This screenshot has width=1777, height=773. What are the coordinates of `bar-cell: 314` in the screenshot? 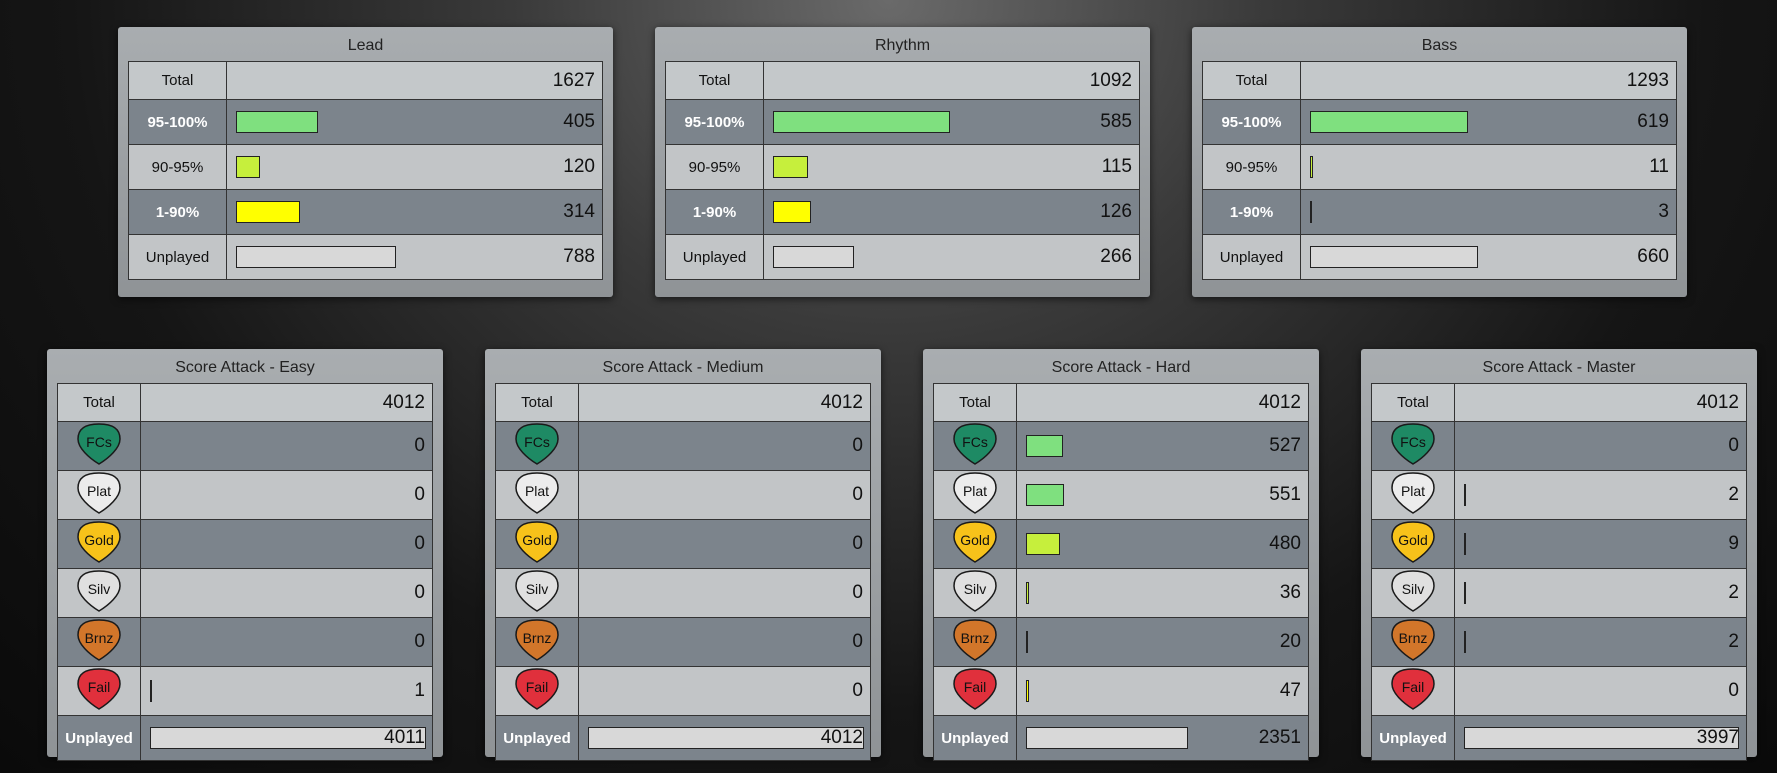 It's located at (414, 212).